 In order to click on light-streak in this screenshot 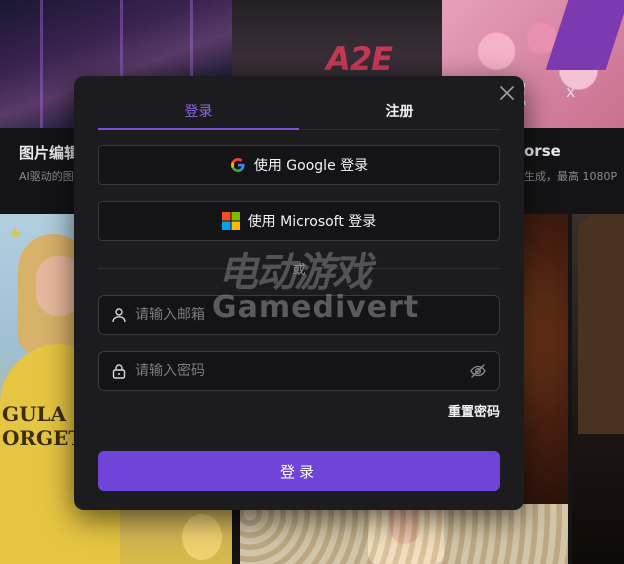, I will do `click(41, 64)`.